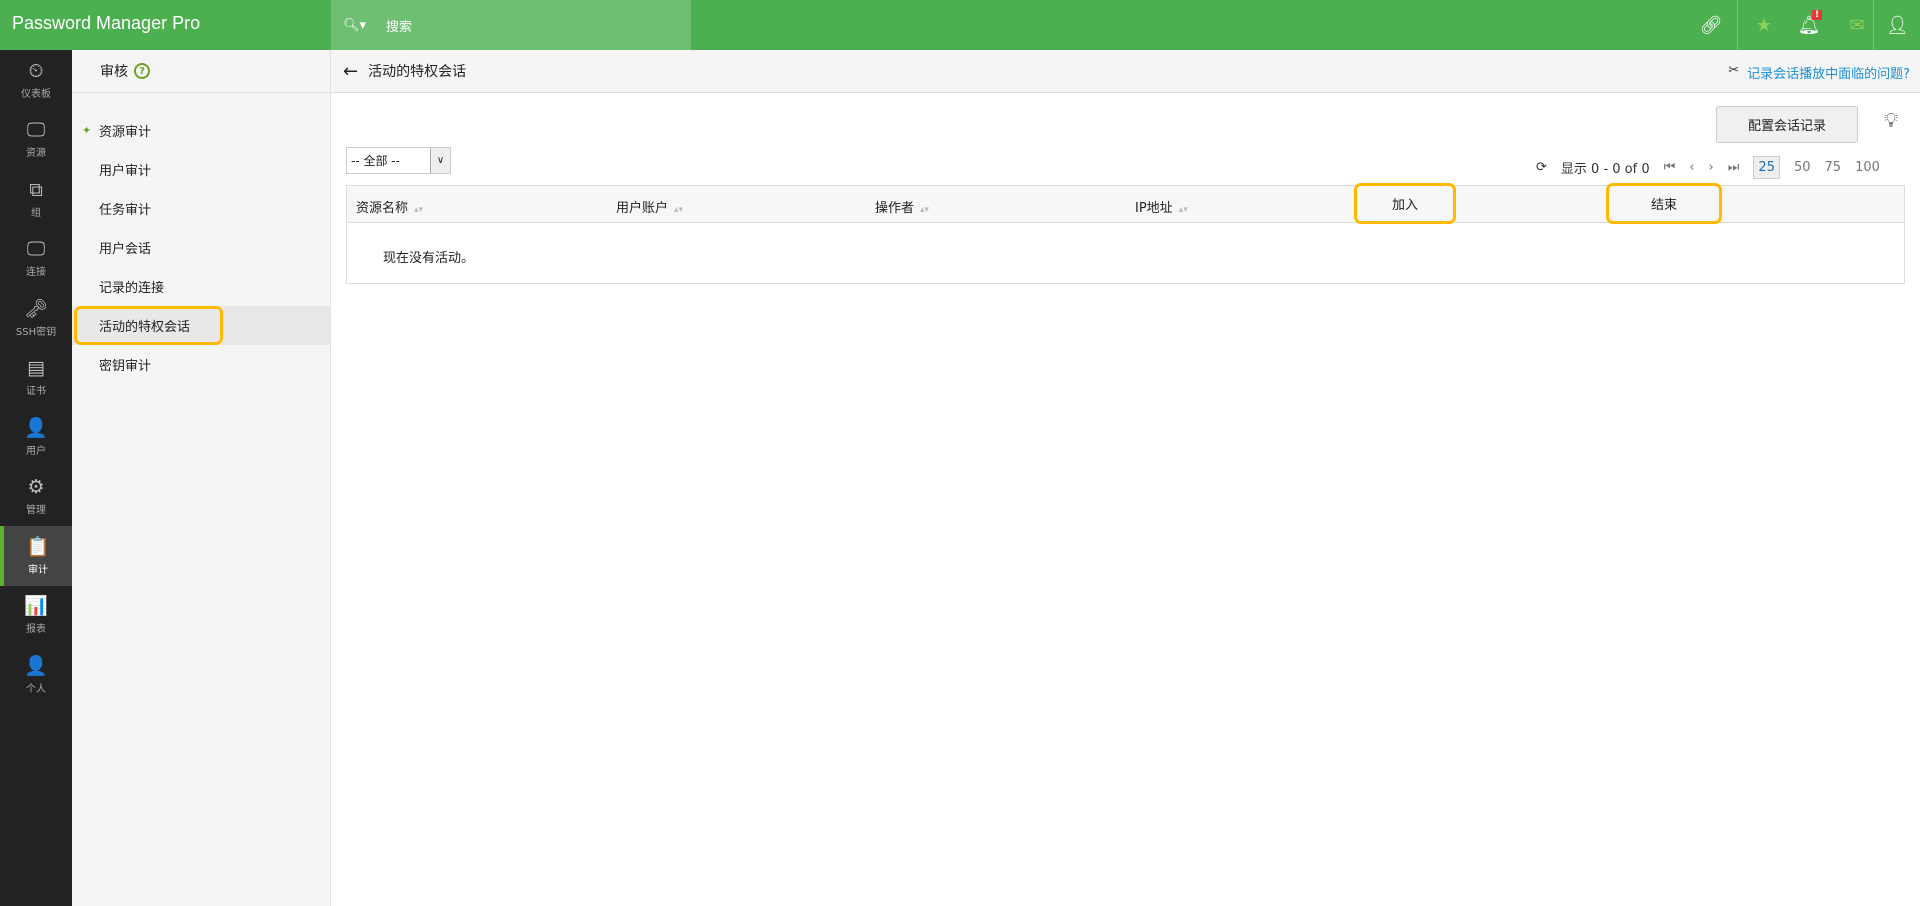  I want to click on col-end: 结束, so click(1664, 203).